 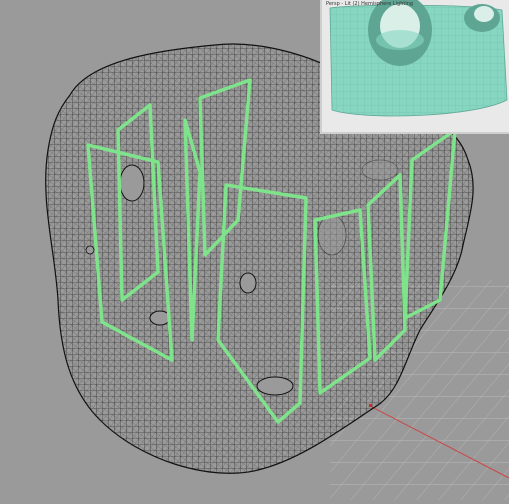 I want to click on inset-shaded-viewport: Persp - Lit (2) Hemisphere Lighting, so click(x=414, y=67).